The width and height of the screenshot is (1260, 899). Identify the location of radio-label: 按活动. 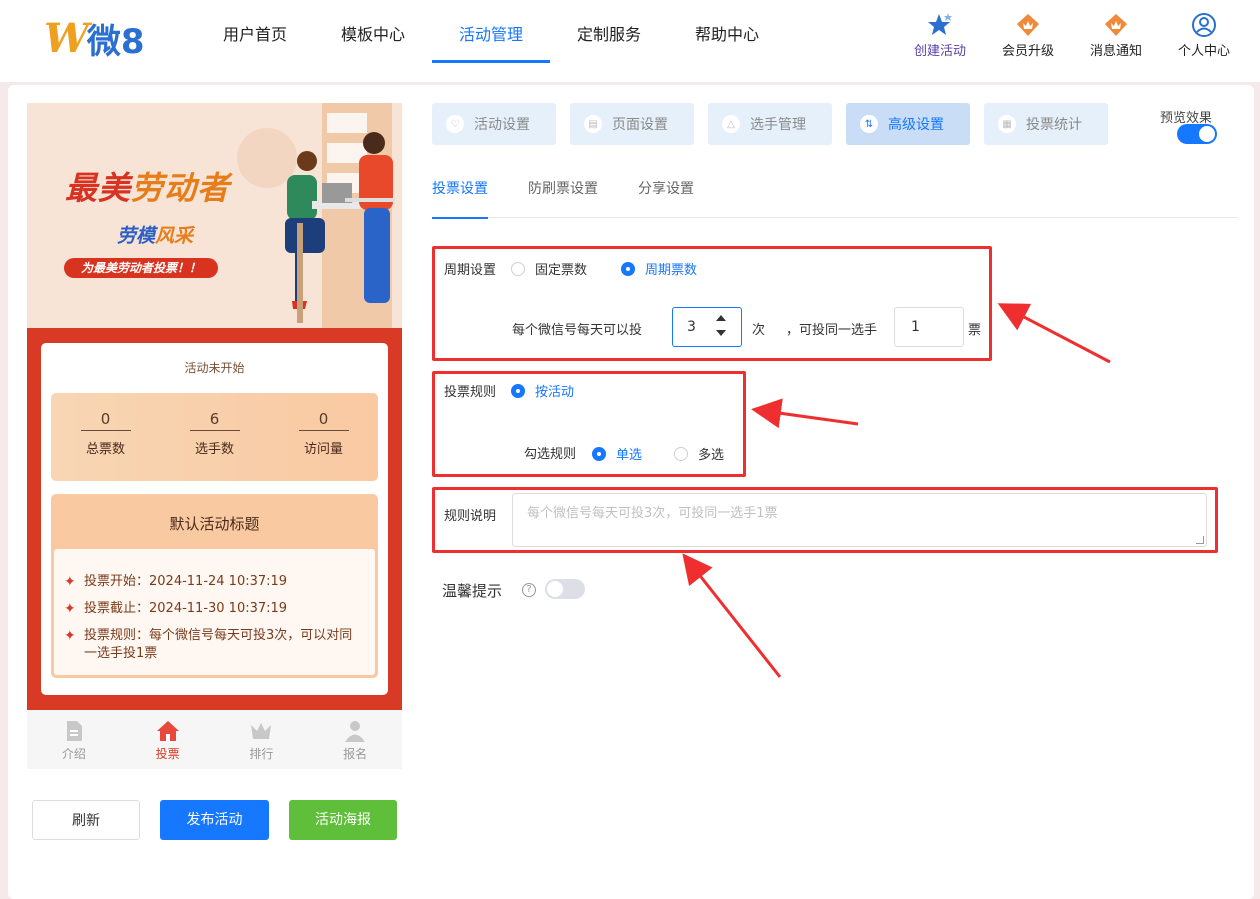
(555, 392).